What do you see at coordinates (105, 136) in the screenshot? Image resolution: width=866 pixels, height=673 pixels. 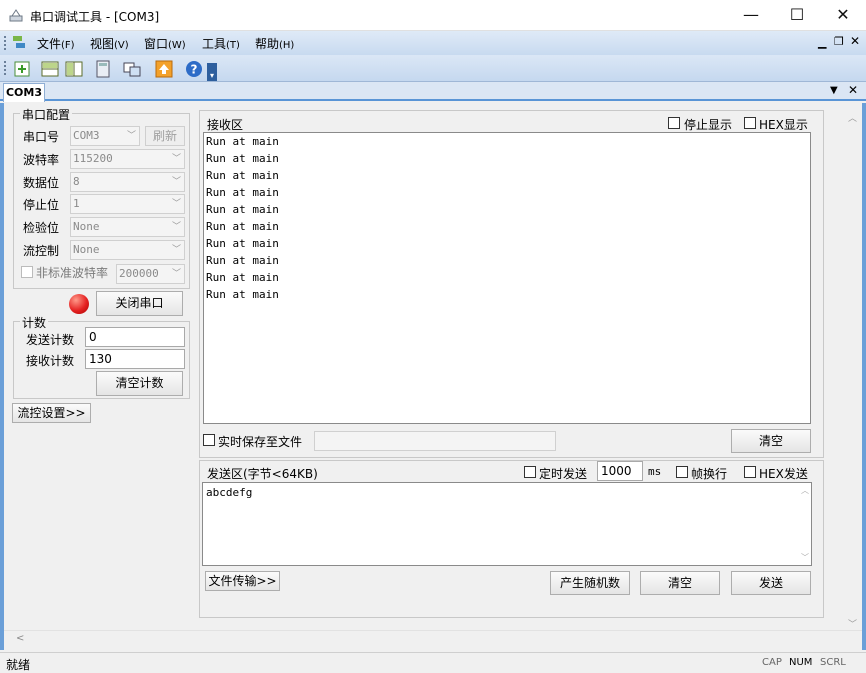 I see `port-select: COM3 ﹀` at bounding box center [105, 136].